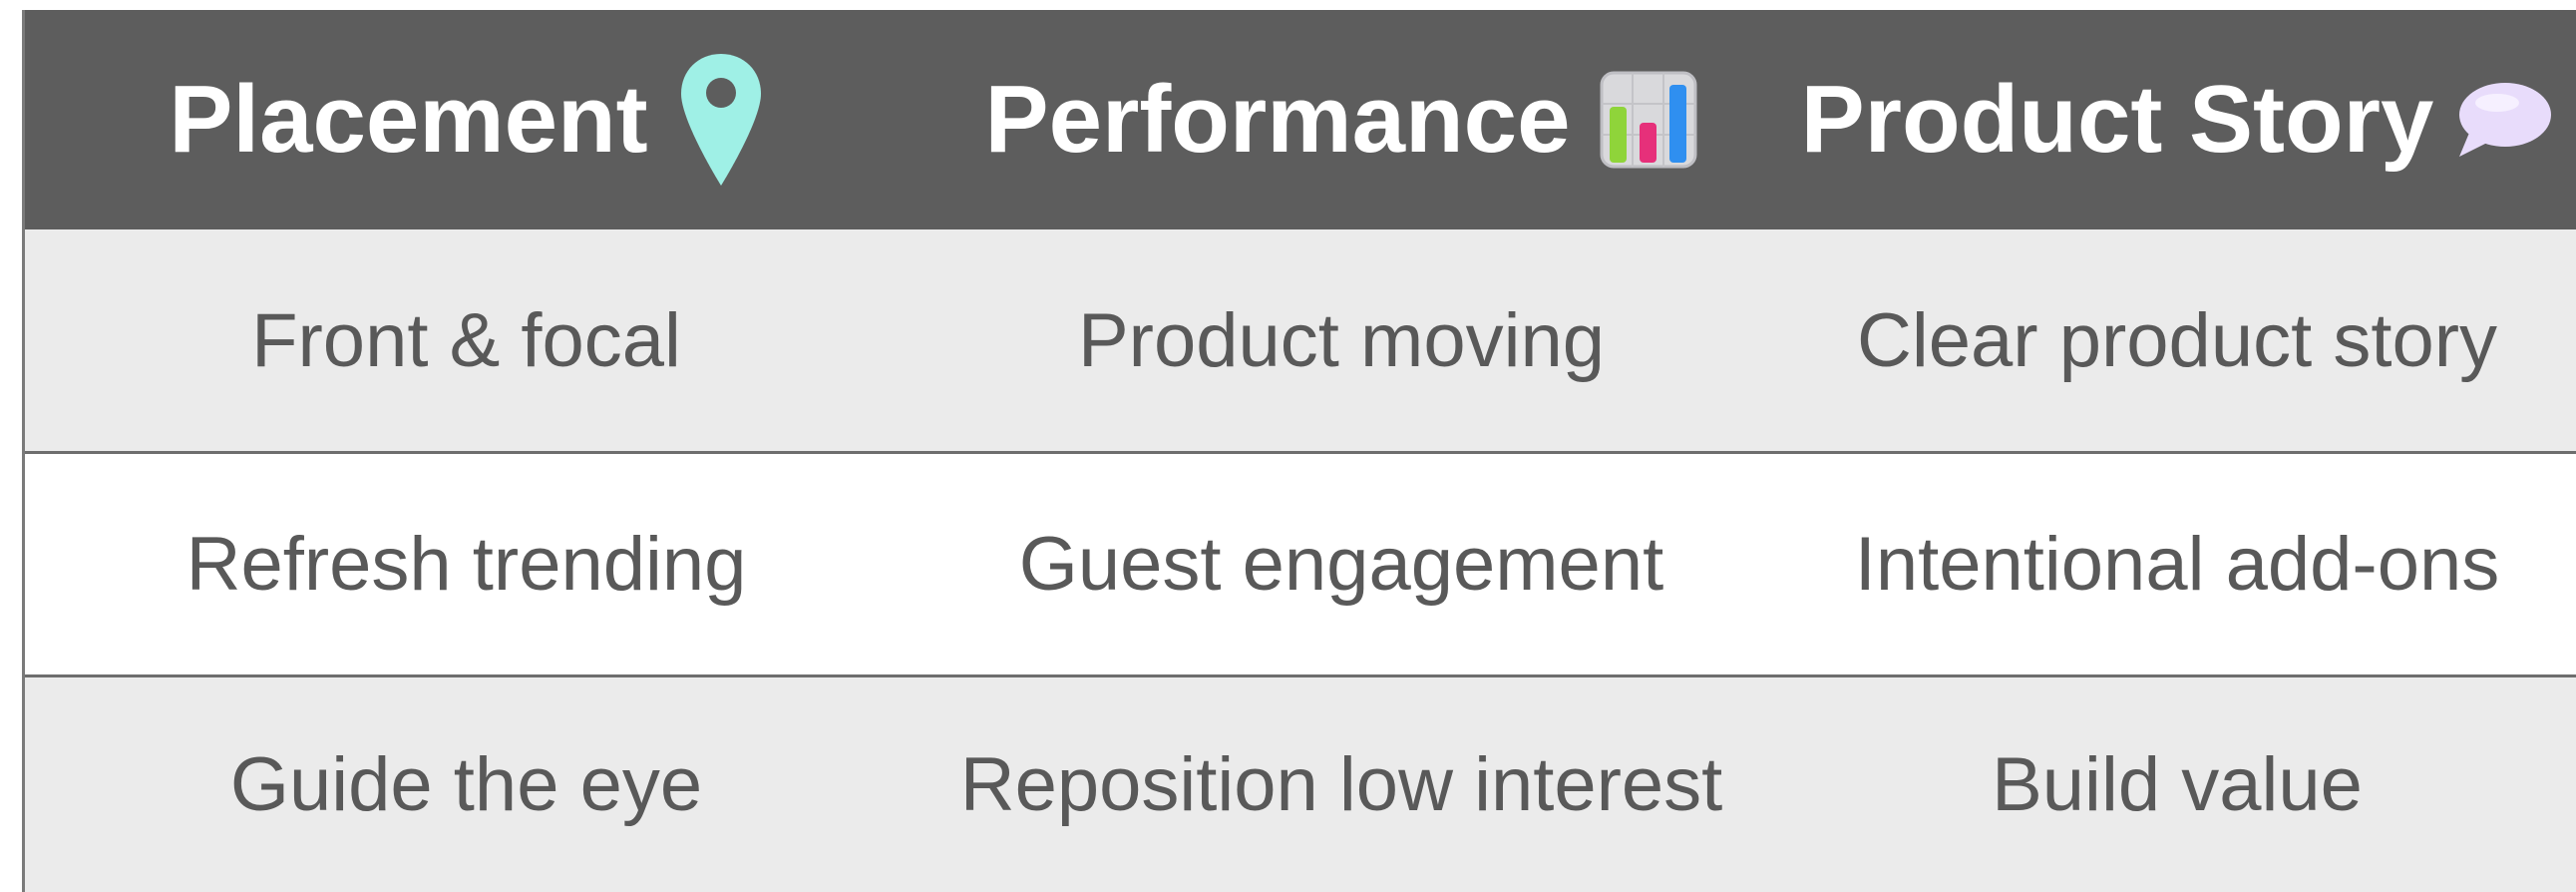 The height and width of the screenshot is (892, 2576). Describe the element at coordinates (409, 119) in the screenshot. I see `header-label-placement: Placement` at that location.